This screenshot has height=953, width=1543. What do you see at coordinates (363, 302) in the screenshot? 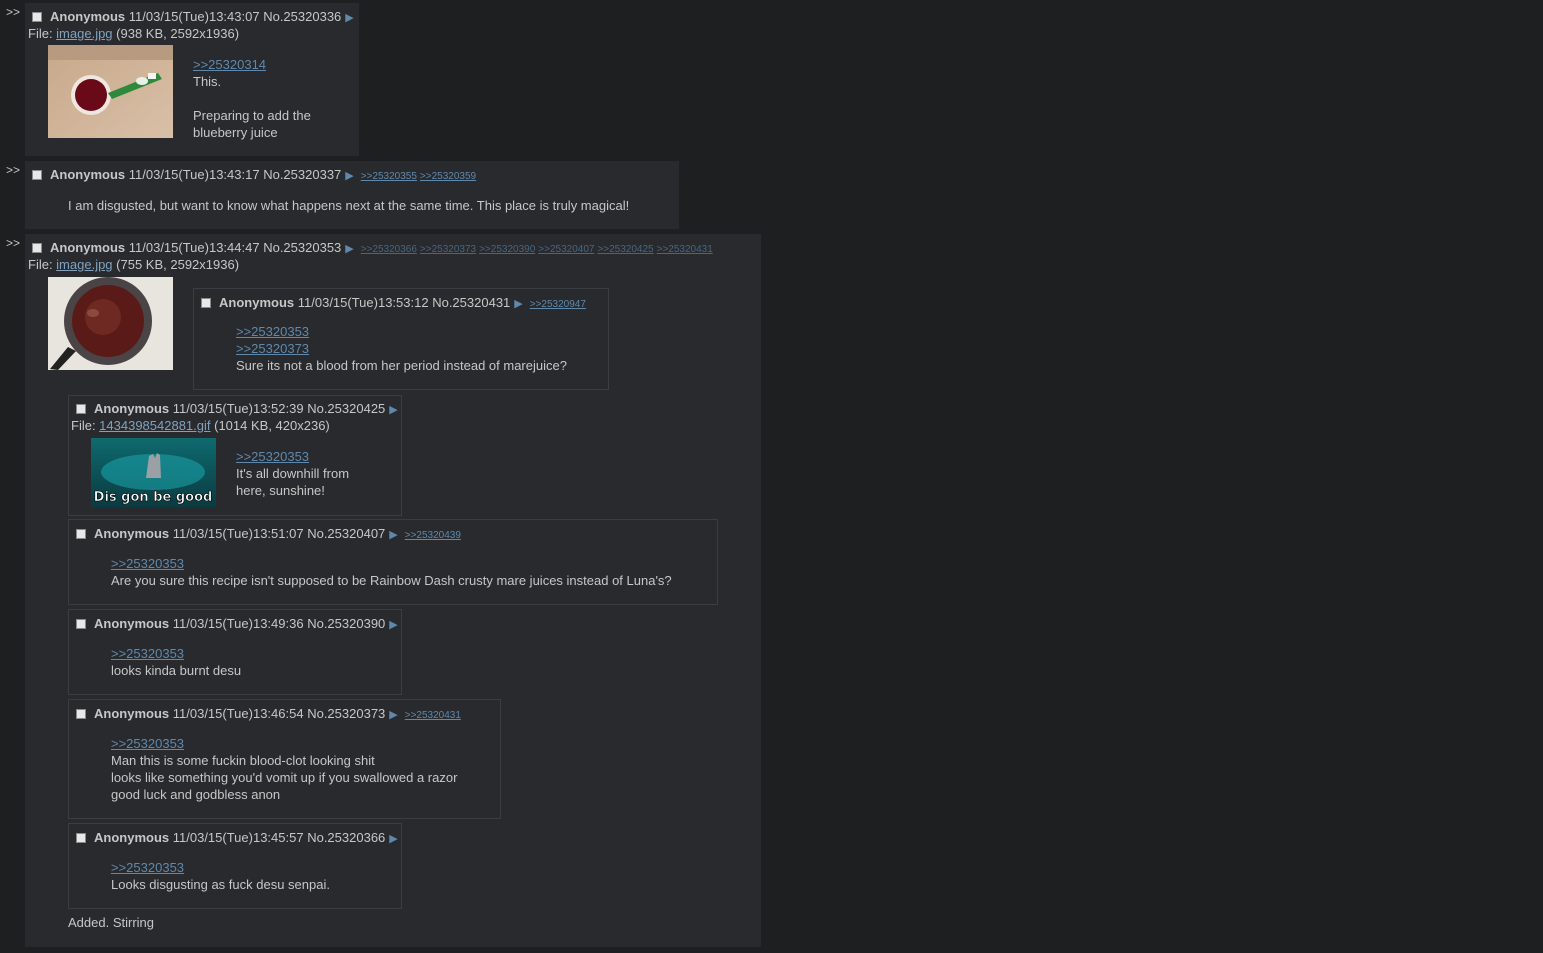
I see `post-date: 11/03/15(Tue)13:53:12` at bounding box center [363, 302].